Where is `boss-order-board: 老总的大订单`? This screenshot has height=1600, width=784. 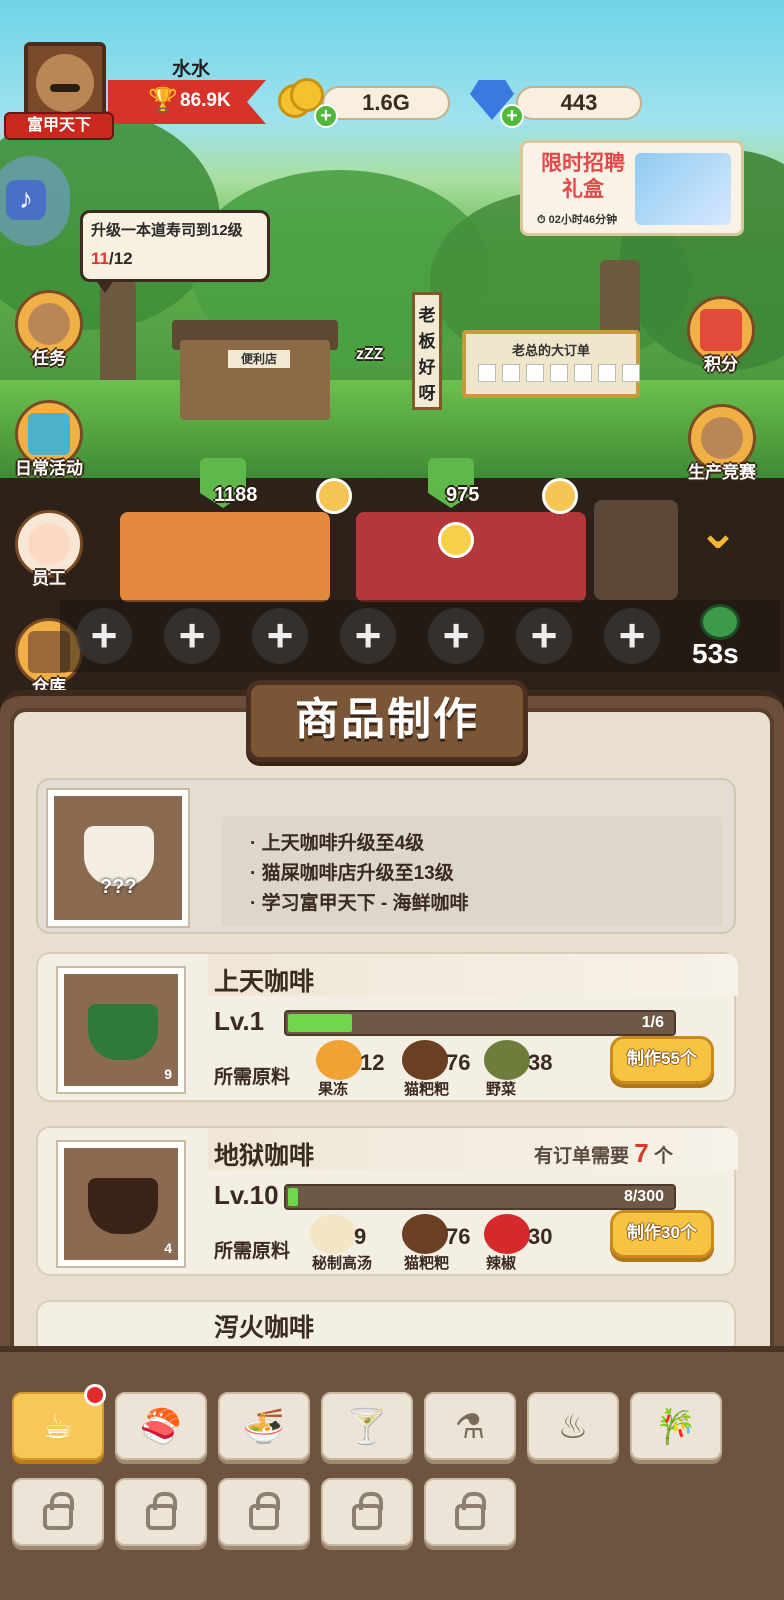
boss-order-board: 老总的大订单 is located at coordinates (551, 364).